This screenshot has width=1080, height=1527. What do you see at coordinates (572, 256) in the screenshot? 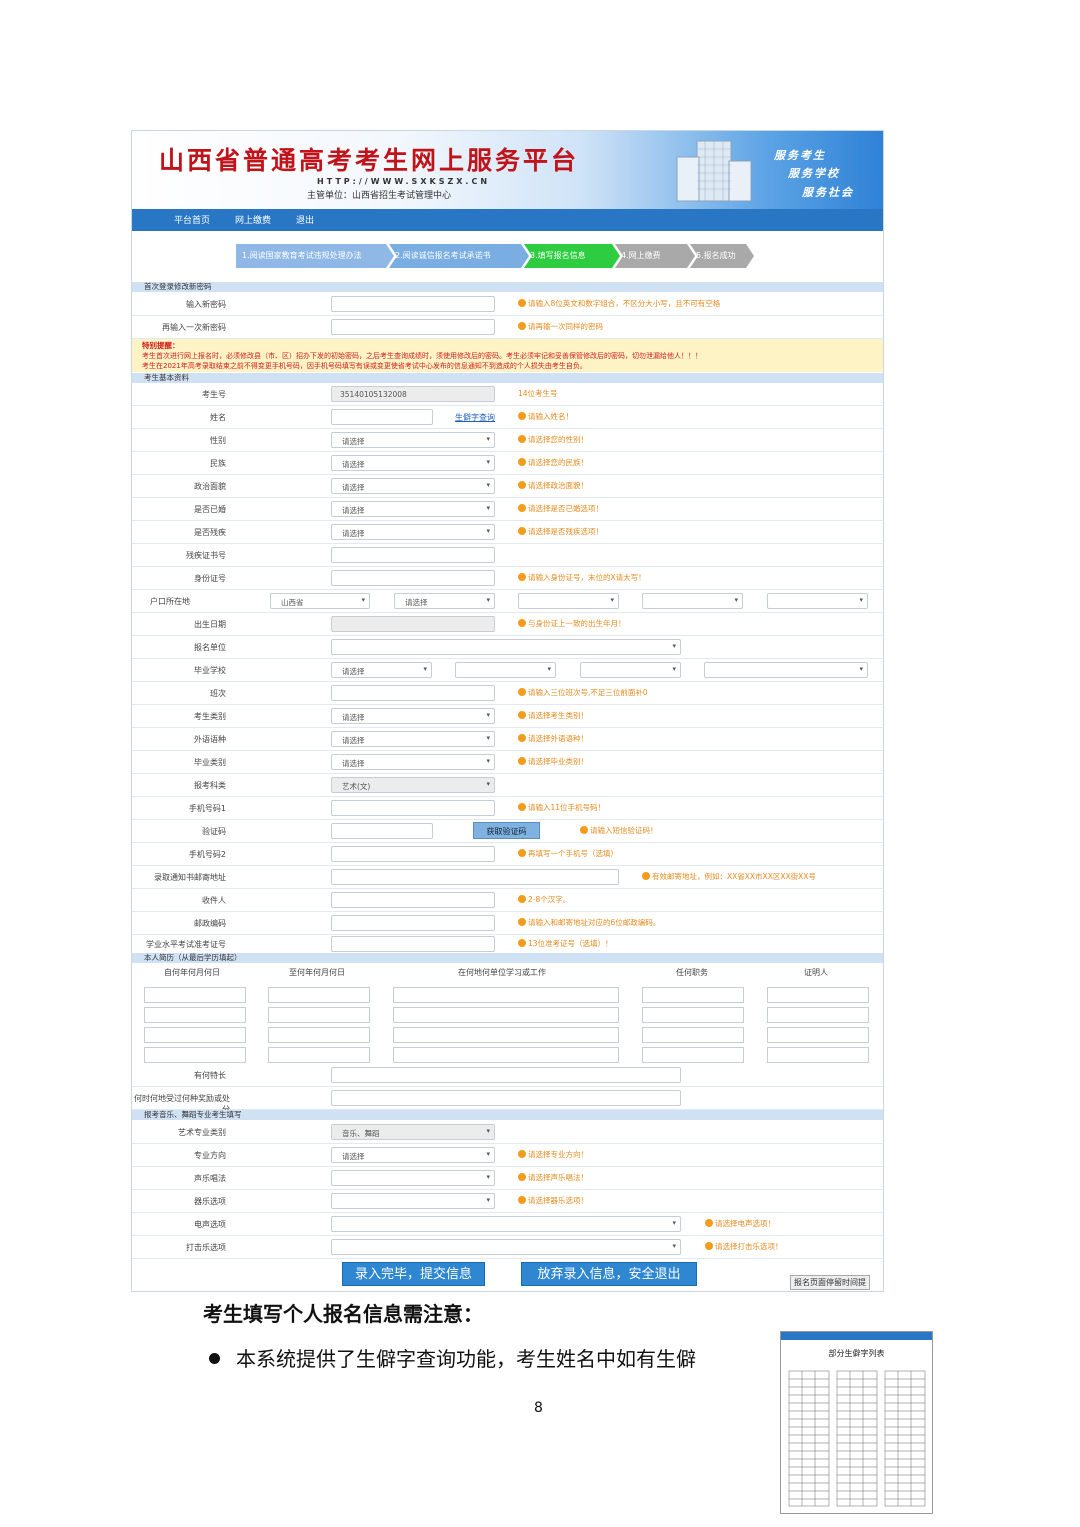
I see `step-3-current: 3.填写报名信息` at bounding box center [572, 256].